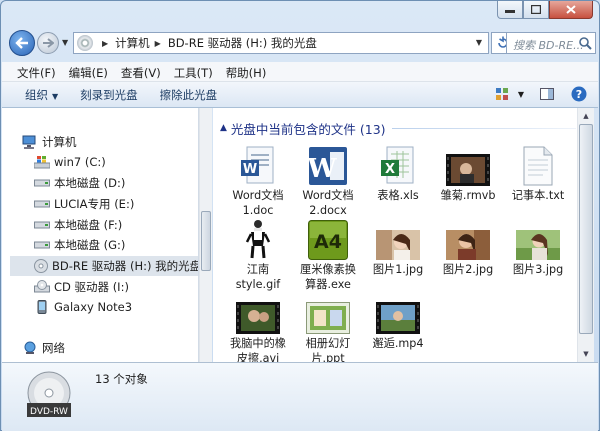 The height and width of the screenshot is (431, 600). I want to click on file-item: 雏菊.rmvb, so click(468, 173).